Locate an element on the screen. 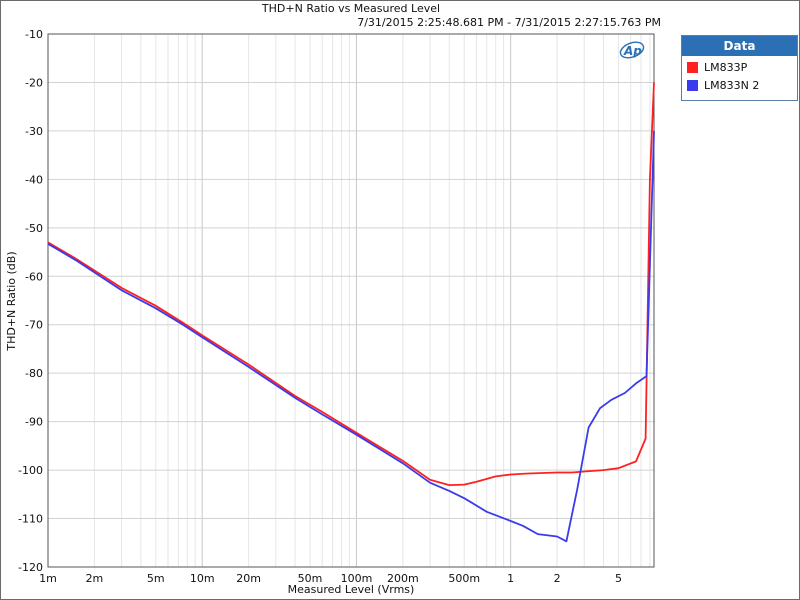 The width and height of the screenshot is (800, 600). x-tick-label: 2m is located at coordinates (95, 578).